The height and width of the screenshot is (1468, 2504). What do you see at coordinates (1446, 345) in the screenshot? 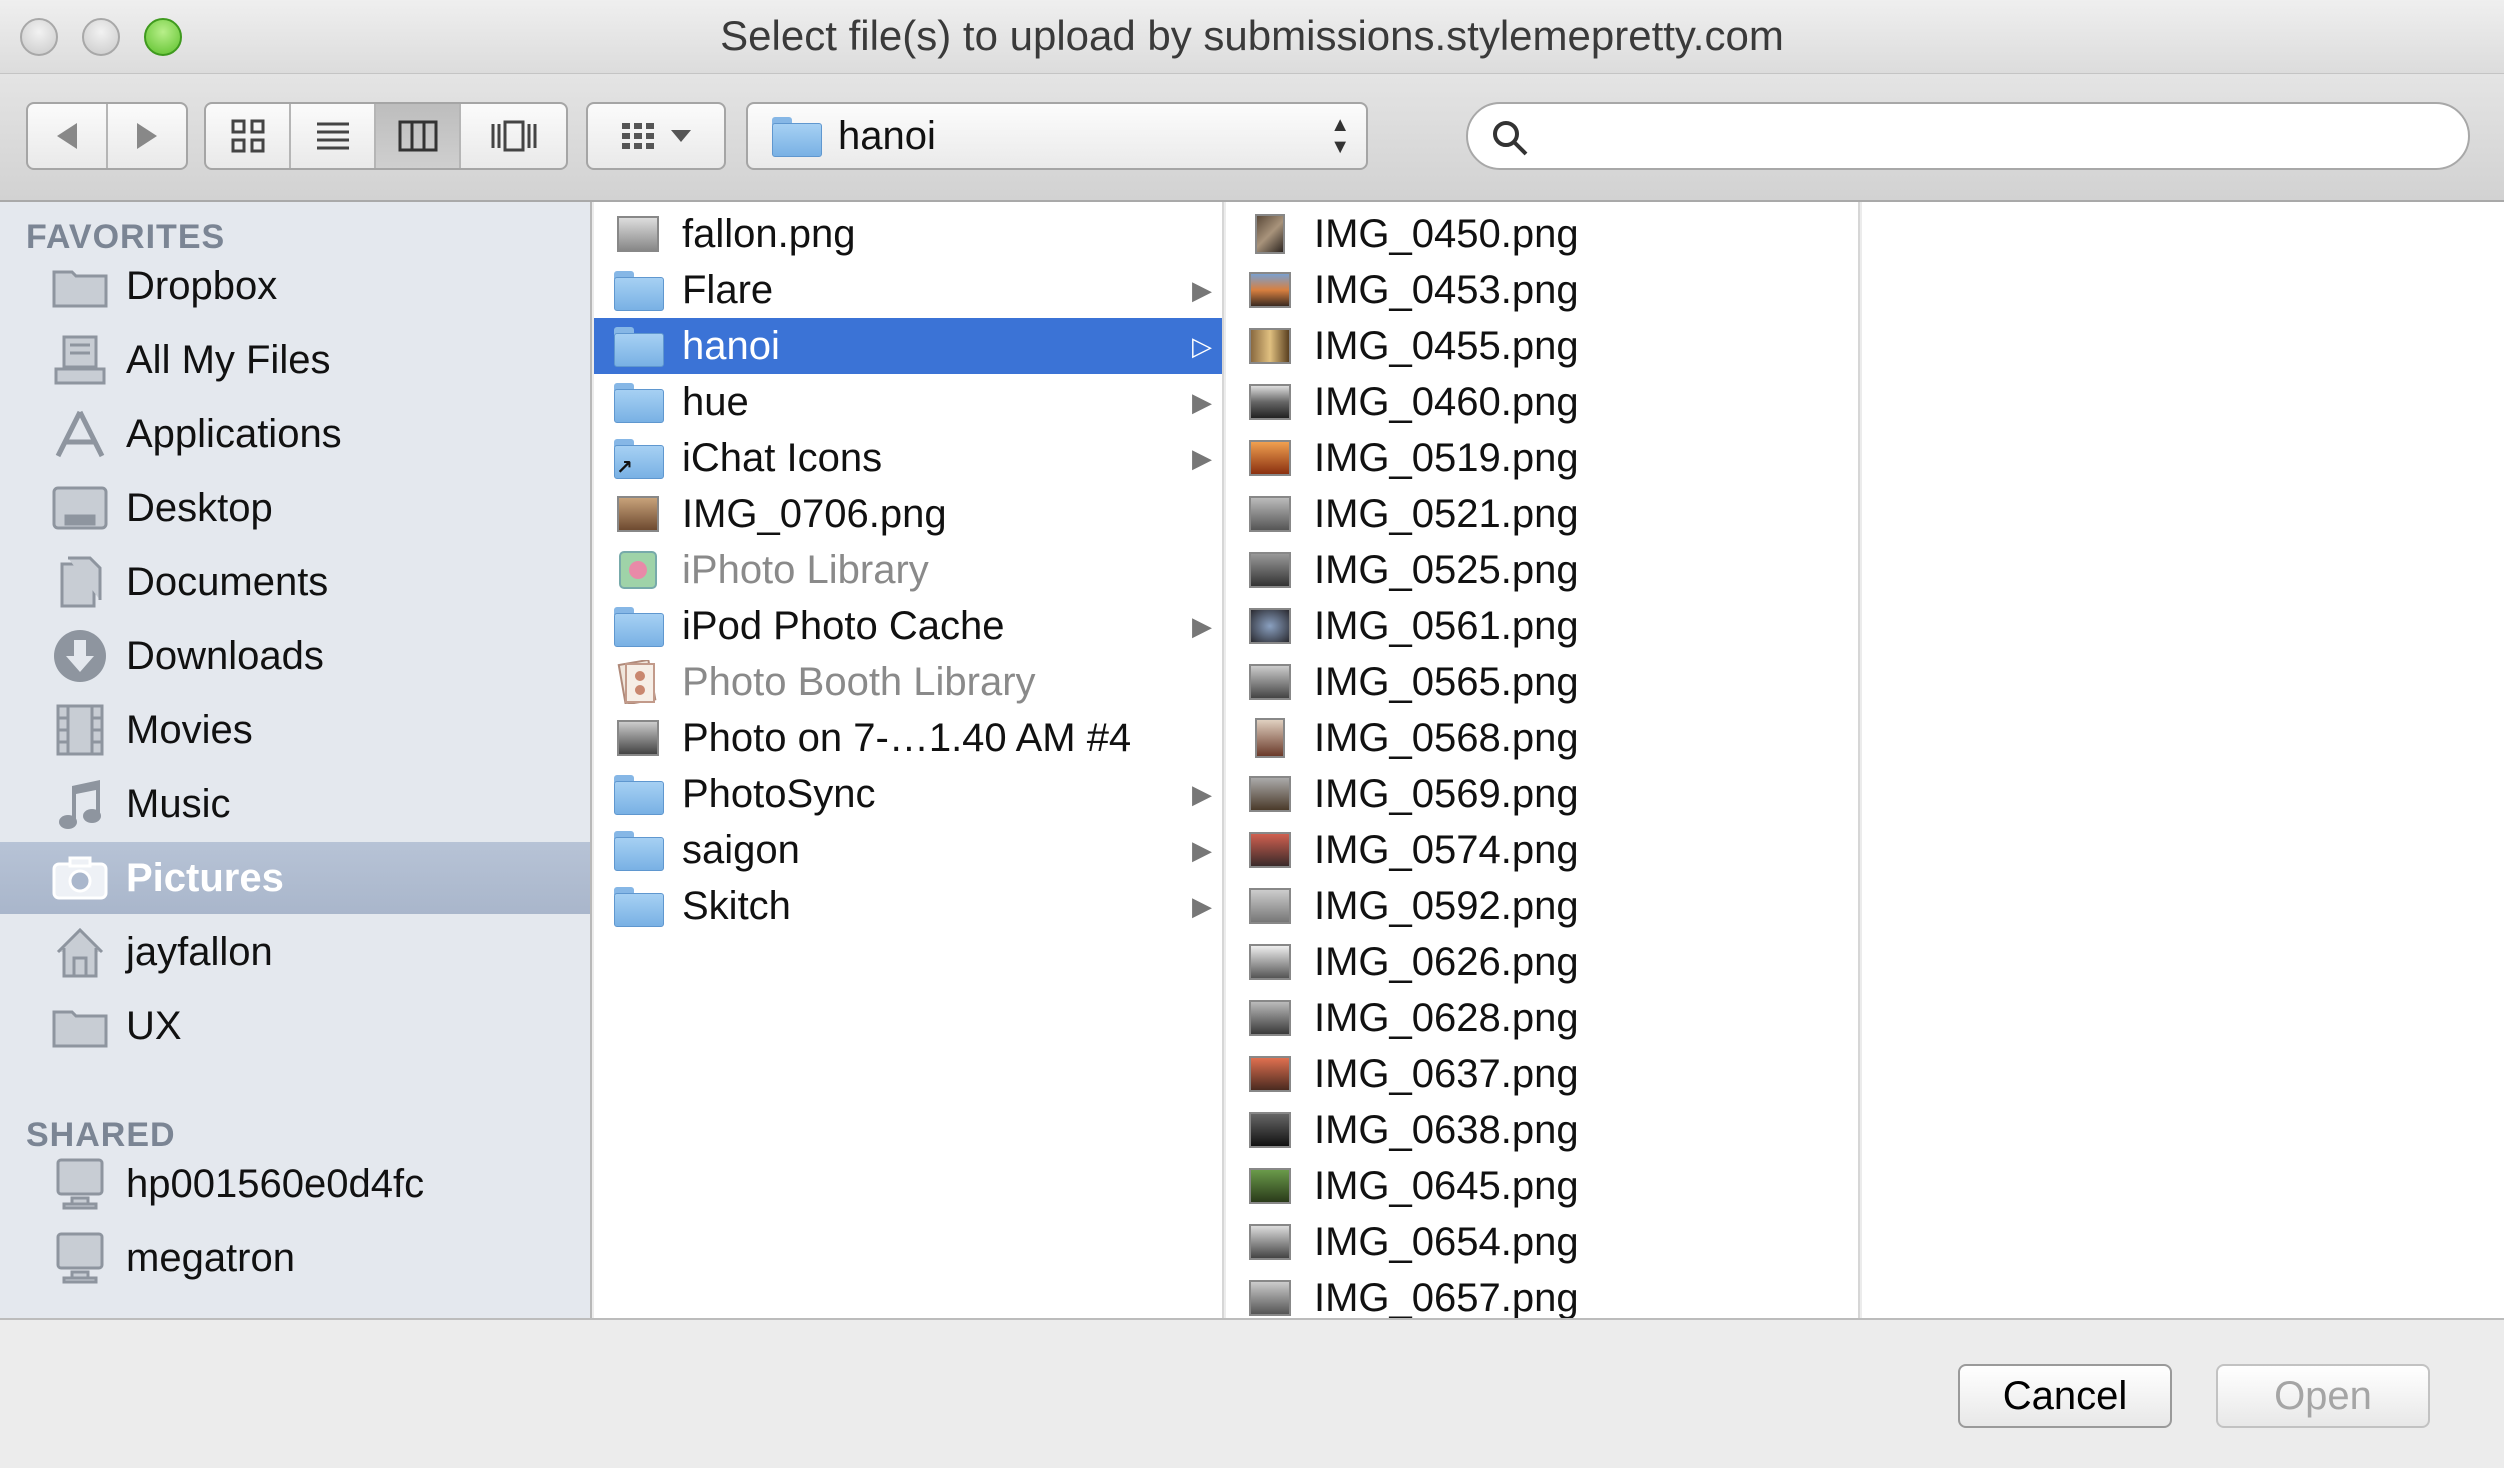
I see `list-item-label: IMG_0455.png` at bounding box center [1446, 345].